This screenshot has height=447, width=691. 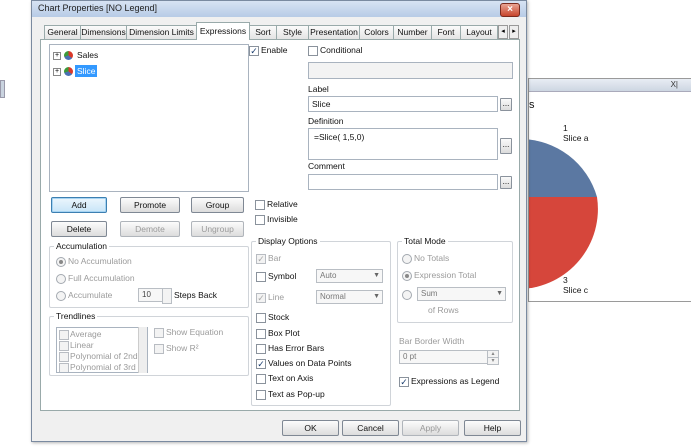 What do you see at coordinates (610, 85) in the screenshot?
I see `background-window-titlebar: X|` at bounding box center [610, 85].